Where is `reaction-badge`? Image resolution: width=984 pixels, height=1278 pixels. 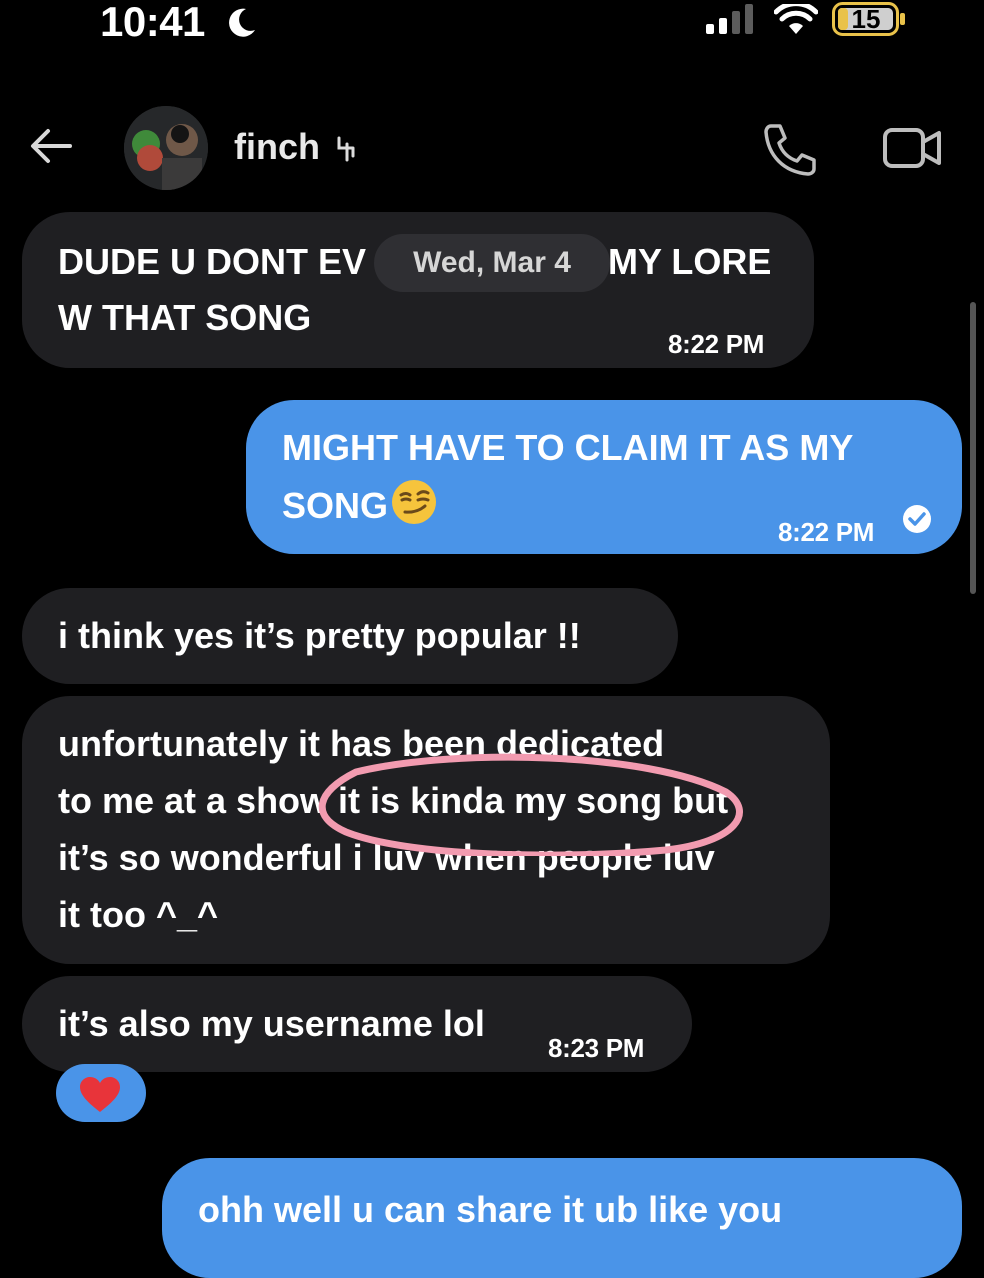
reaction-badge is located at coordinates (101, 1093).